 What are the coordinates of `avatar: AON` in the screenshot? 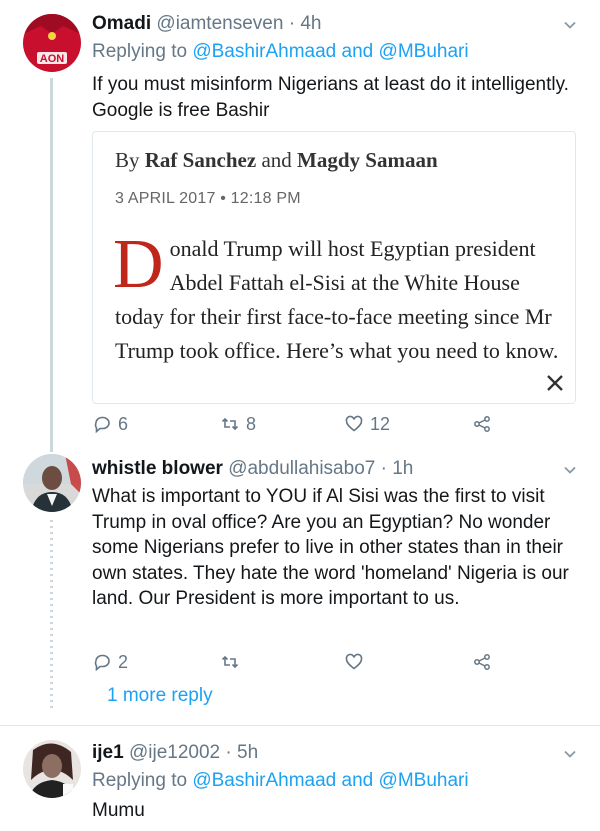 It's located at (52, 43).